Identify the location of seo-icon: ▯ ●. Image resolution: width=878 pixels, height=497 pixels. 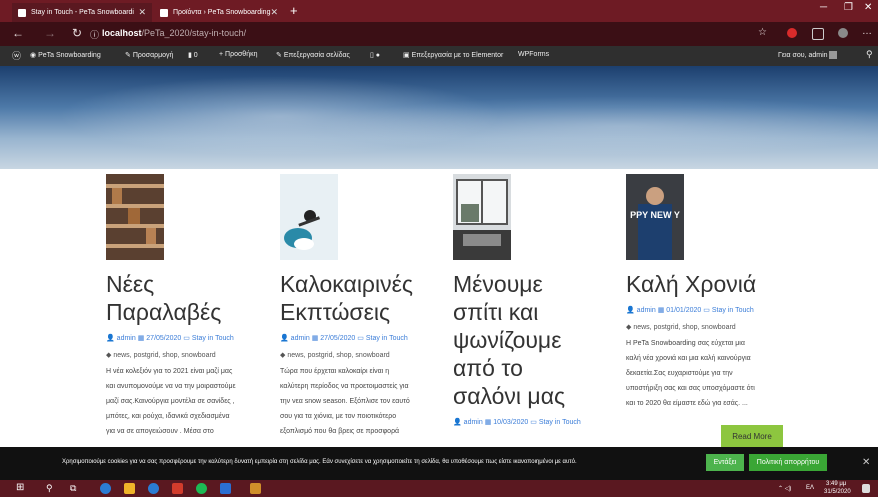
(375, 55).